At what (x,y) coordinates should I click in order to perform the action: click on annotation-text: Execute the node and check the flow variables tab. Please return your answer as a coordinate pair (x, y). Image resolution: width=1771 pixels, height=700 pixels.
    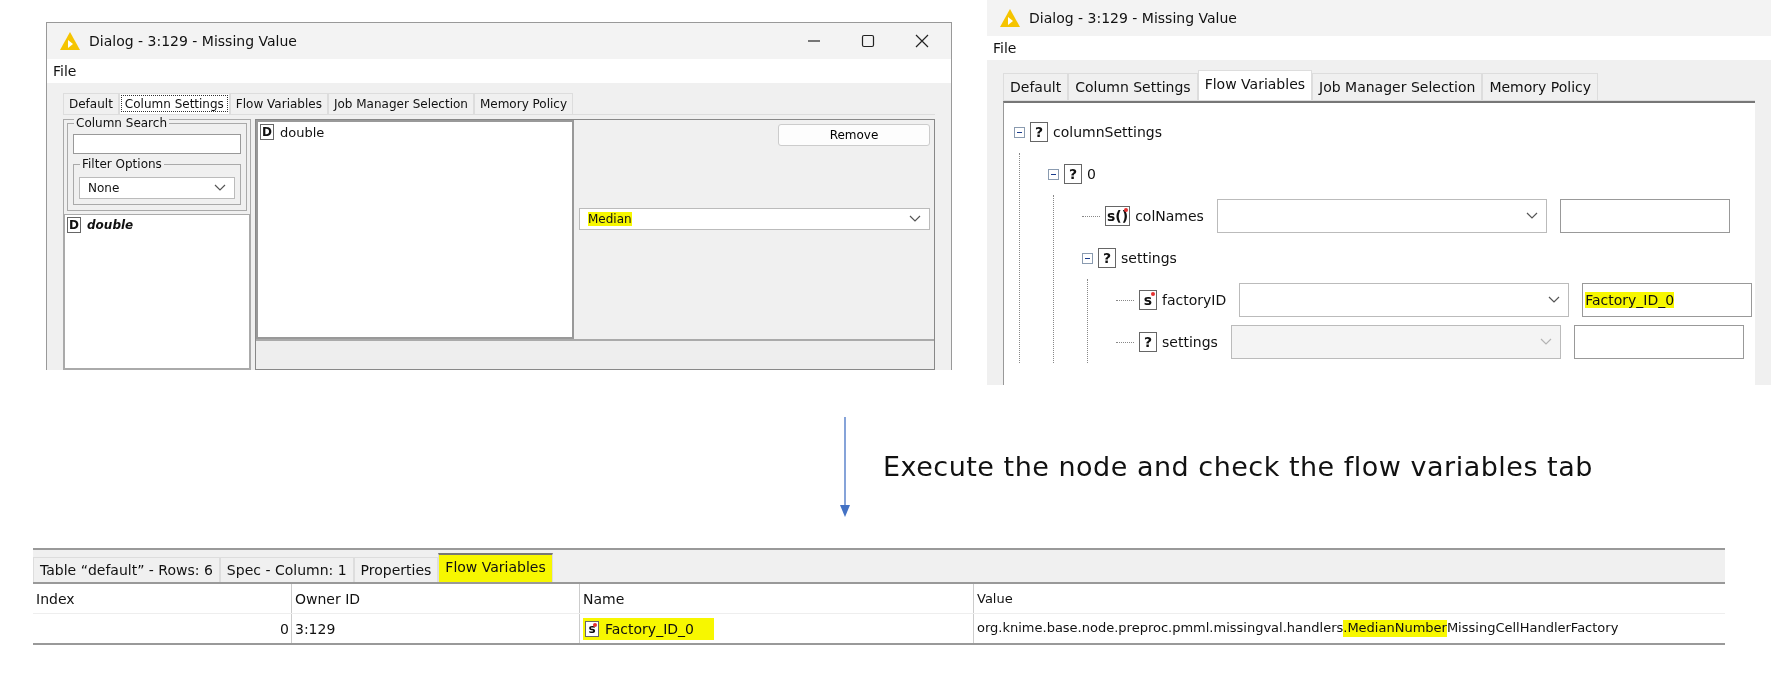
    Looking at the image, I should click on (1238, 466).